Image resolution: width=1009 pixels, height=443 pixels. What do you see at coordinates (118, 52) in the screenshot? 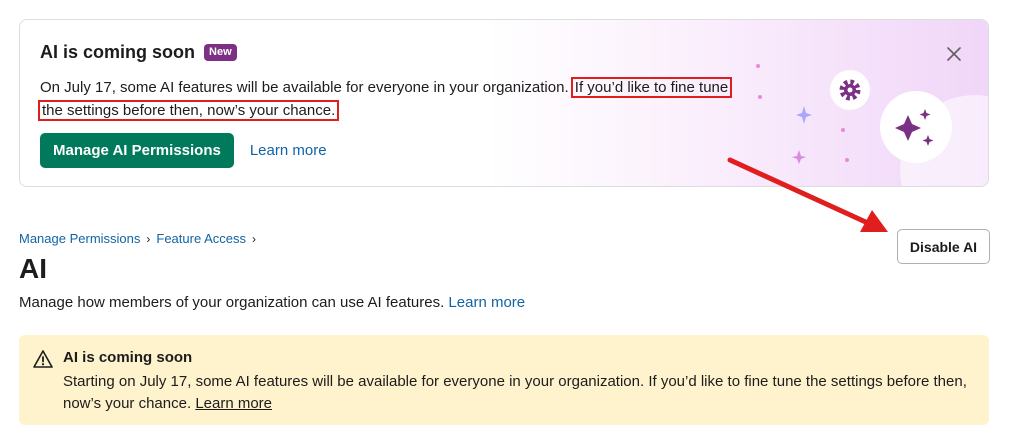
I see `banner-title: AI is coming soon` at bounding box center [118, 52].